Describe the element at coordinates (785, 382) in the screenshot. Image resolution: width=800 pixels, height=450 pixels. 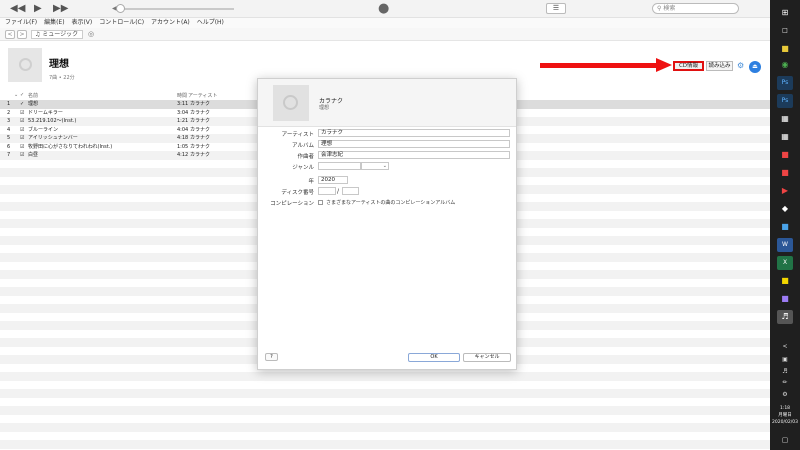
I see `pen-tray-icon: ✏` at that location.